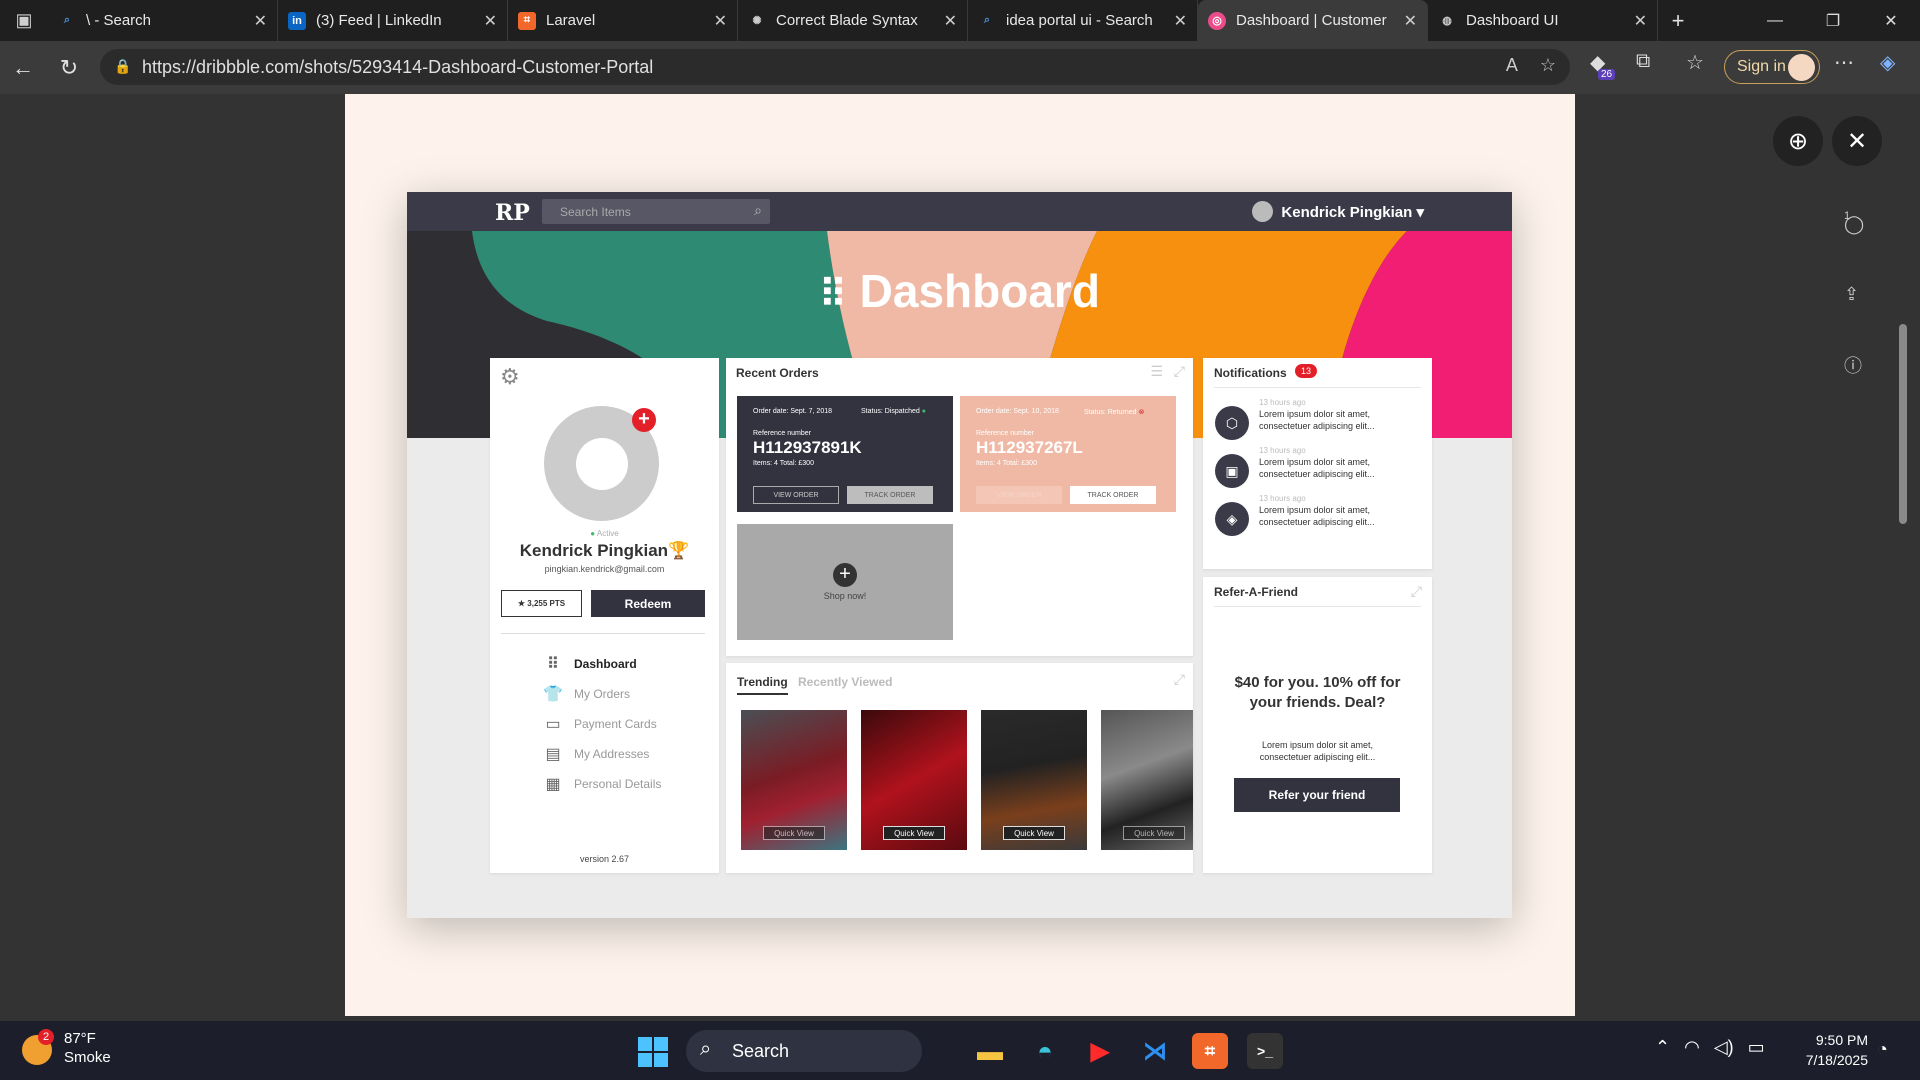 Image resolution: width=1920 pixels, height=1080 pixels. What do you see at coordinates (1756, 1047) in the screenshot?
I see `battery-icon: ▭` at bounding box center [1756, 1047].